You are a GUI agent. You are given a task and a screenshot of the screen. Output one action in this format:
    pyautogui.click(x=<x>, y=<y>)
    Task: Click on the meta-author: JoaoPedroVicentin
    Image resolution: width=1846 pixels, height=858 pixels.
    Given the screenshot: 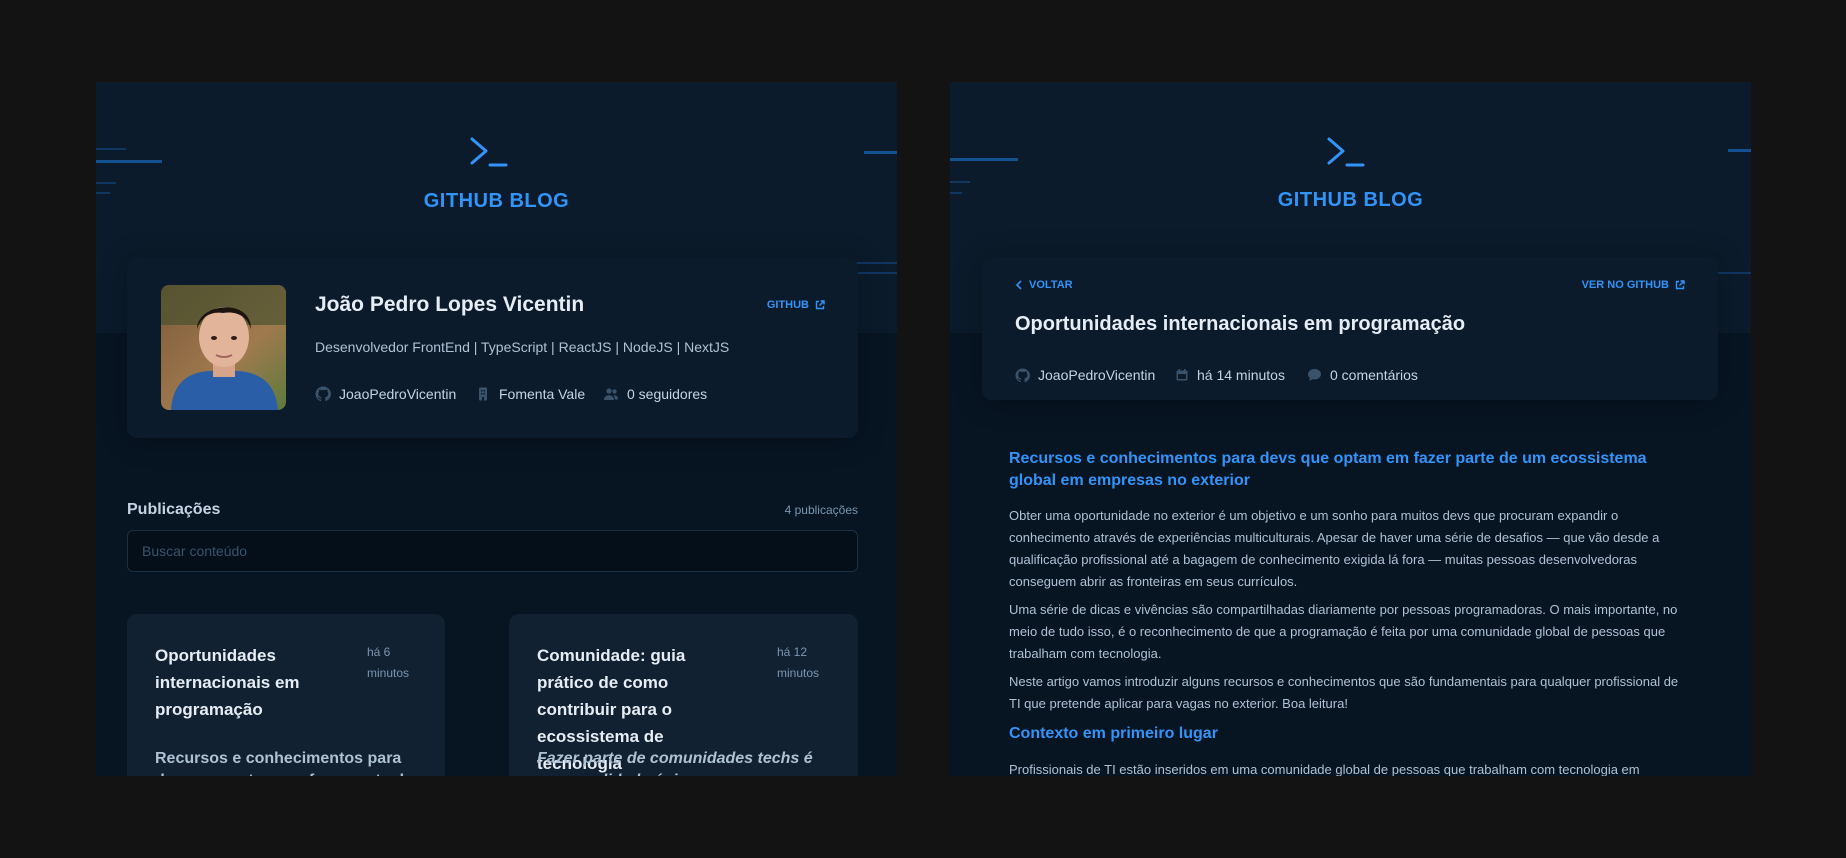 What is the action you would take?
    pyautogui.click(x=1085, y=375)
    